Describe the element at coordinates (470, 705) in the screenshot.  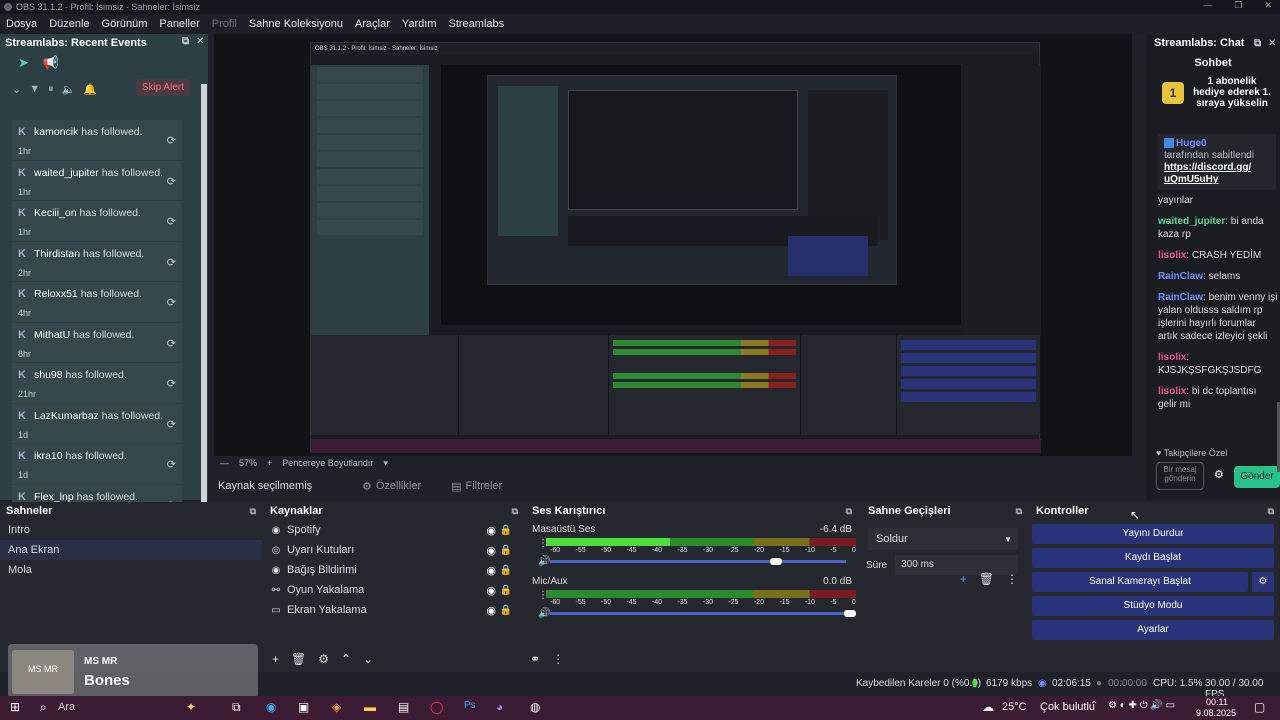
I see `photoshop-icon: Ps` at that location.